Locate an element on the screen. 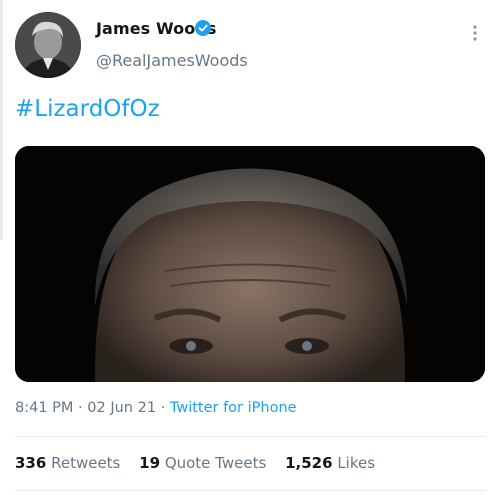 The width and height of the screenshot is (500, 495). retweets-stat: 336 Retweets is located at coordinates (70, 463).